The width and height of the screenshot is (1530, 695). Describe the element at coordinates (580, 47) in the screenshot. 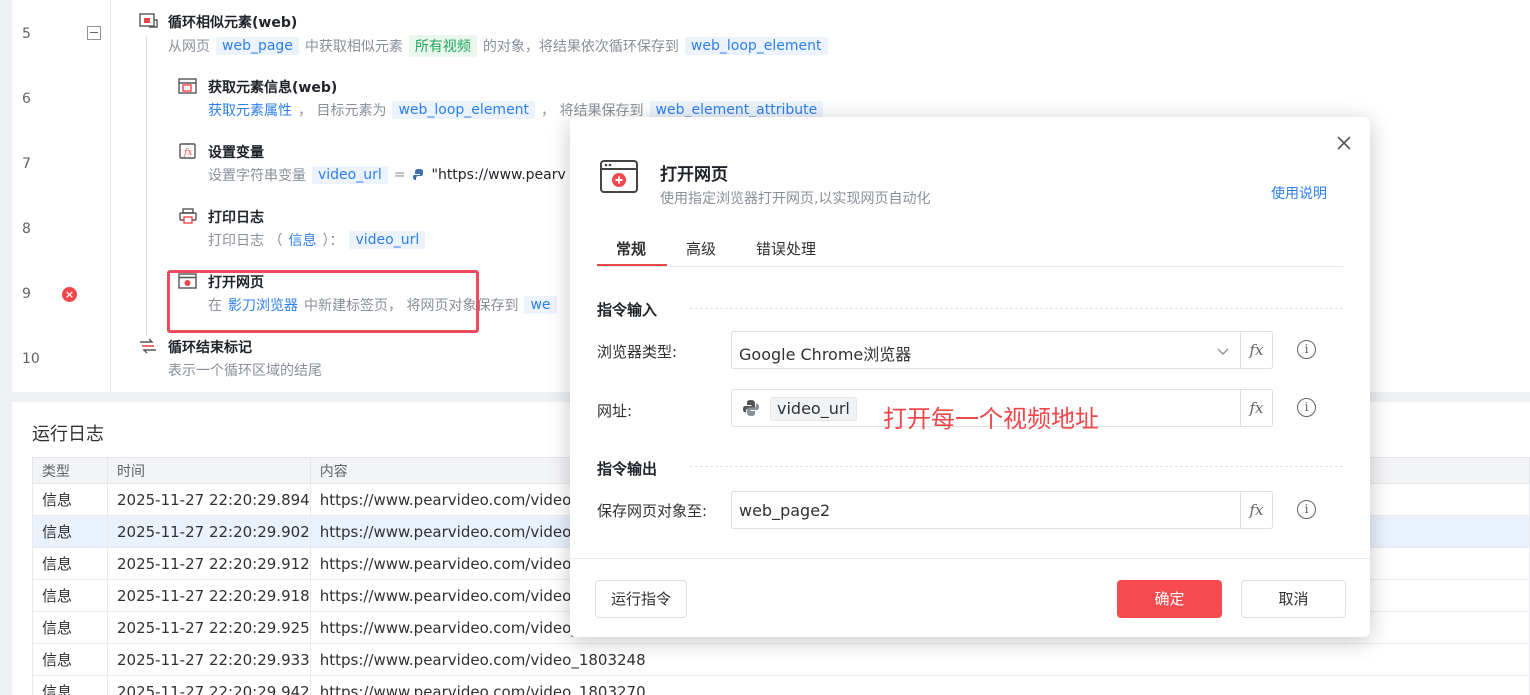

I see `desc-text: 的对象，将结果依次循环保存到` at that location.